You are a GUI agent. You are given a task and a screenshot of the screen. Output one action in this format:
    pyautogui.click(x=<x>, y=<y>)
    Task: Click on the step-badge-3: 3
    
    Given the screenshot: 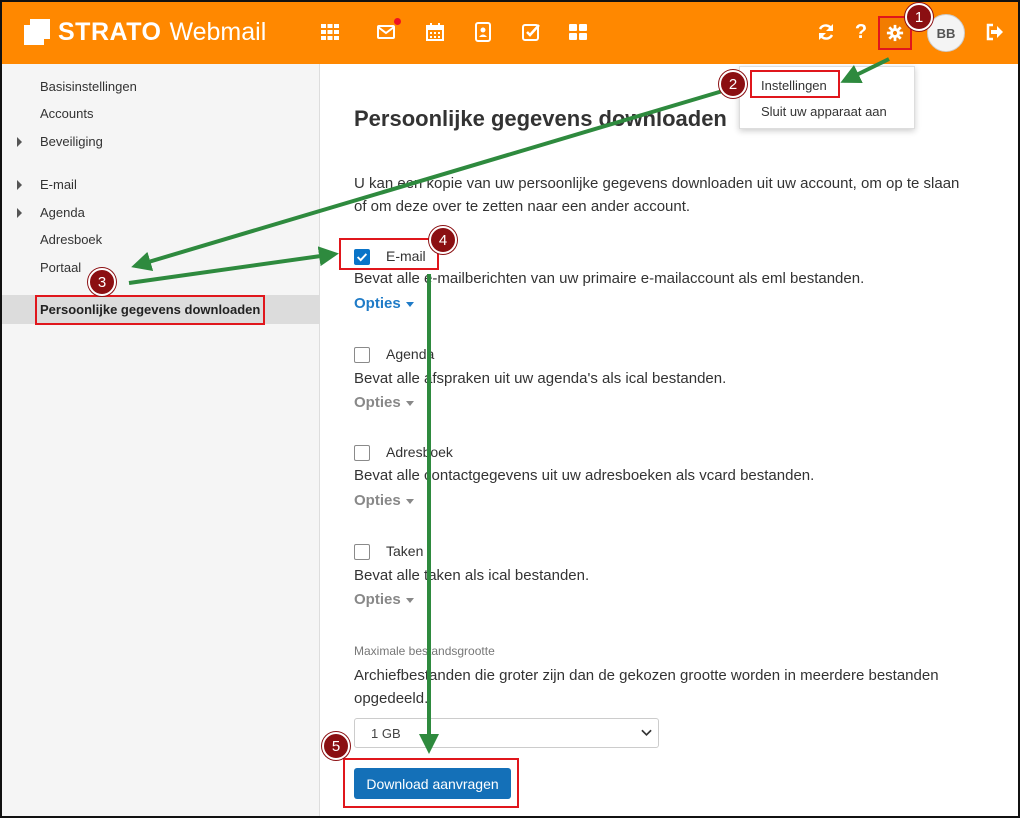 What is the action you would take?
    pyautogui.click(x=102, y=282)
    